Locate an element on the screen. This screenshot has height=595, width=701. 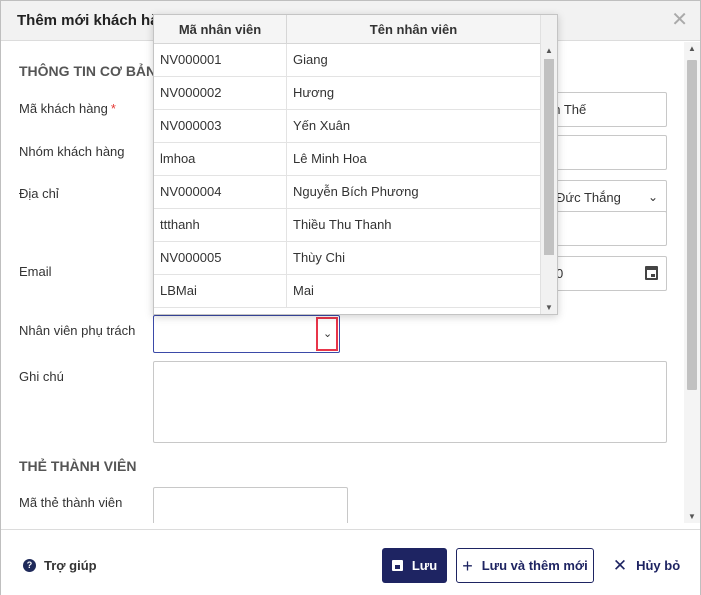
column-header-staff-code: Mã nhân viên is located at coordinates (220, 29).